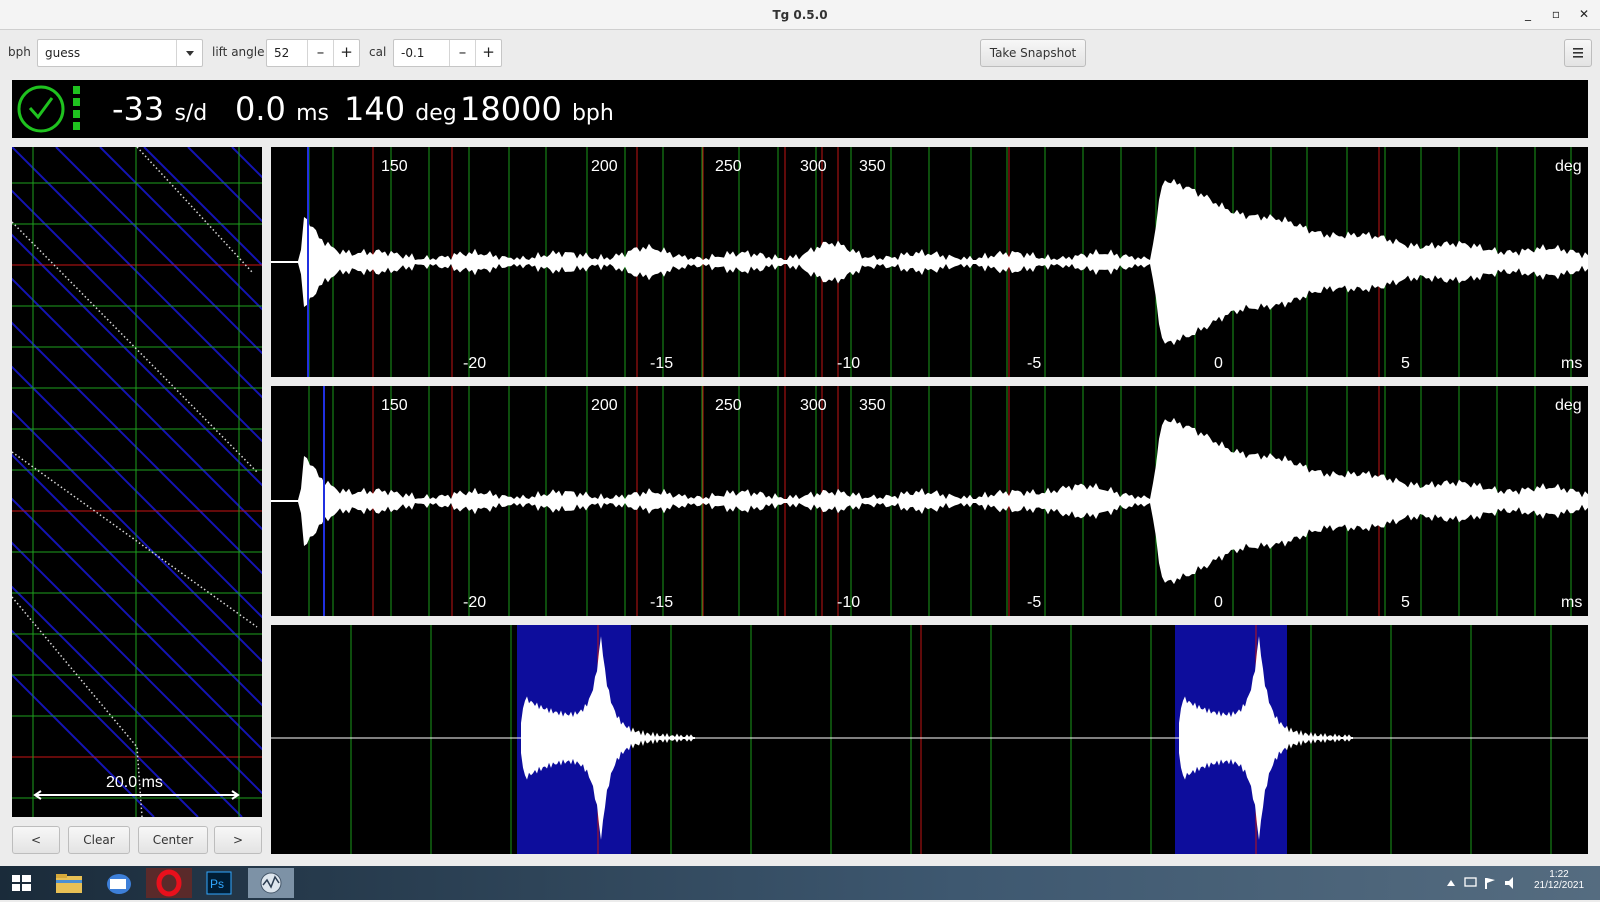 The width and height of the screenshot is (1600, 902). Describe the element at coordinates (119, 883) in the screenshot. I see `mail-icon` at that location.